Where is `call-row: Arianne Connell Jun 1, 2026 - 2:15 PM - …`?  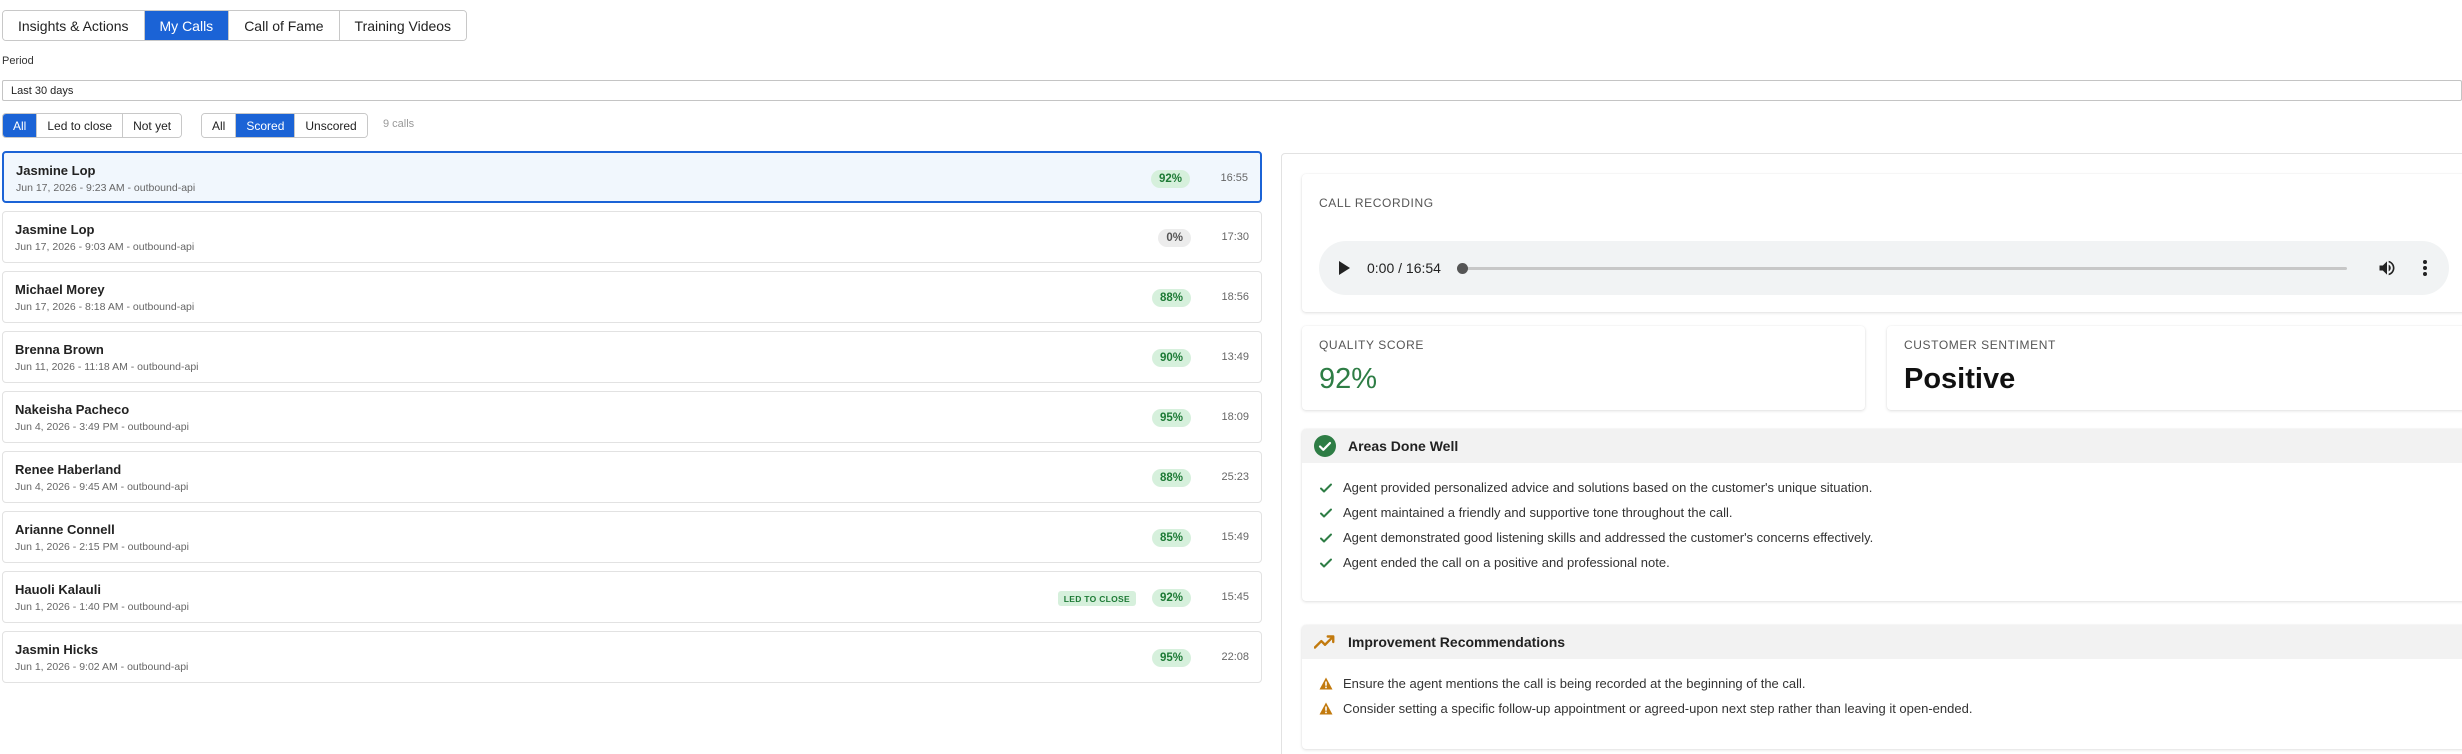
call-row: Arianne Connell Jun 1, 2026 - 2:15 PM - … is located at coordinates (632, 537).